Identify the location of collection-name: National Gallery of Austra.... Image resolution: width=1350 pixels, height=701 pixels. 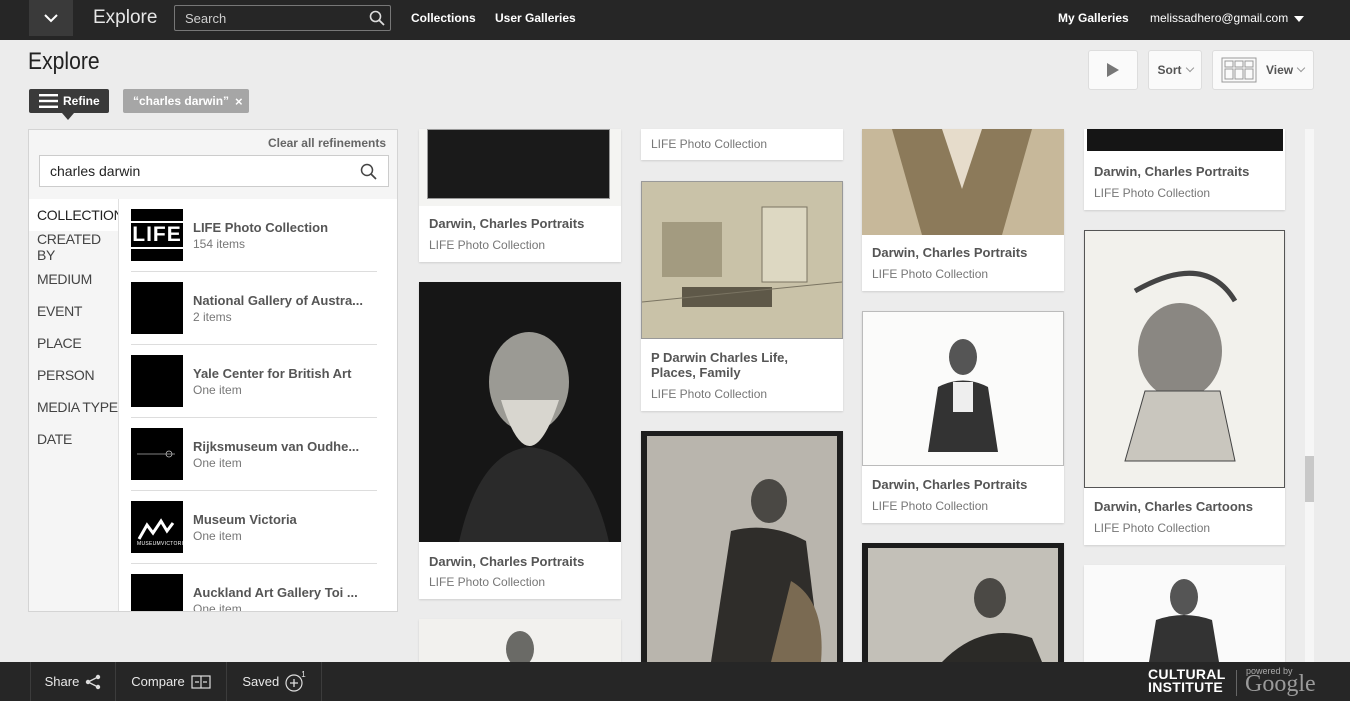
(278, 300).